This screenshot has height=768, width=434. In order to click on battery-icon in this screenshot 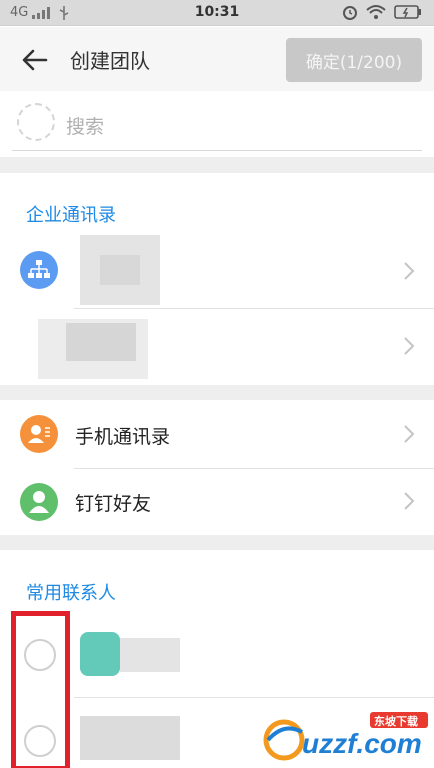, I will do `click(407, 12)`.